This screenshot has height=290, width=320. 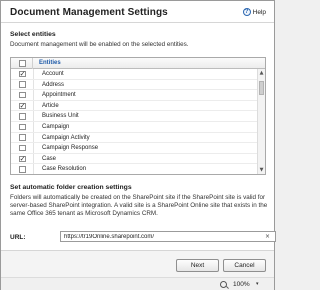 I want to click on entities-column-header: Entities, so click(x=50, y=63).